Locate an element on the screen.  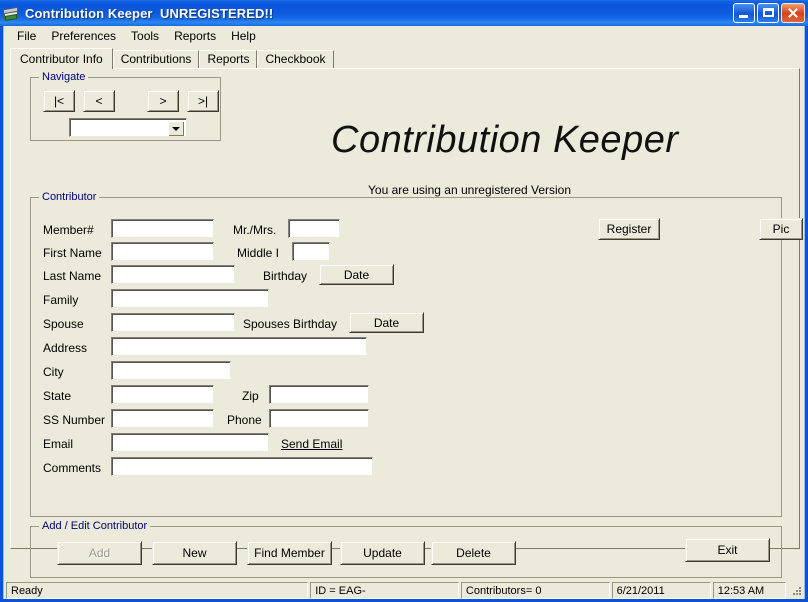
family-label: Family is located at coordinates (61, 300).